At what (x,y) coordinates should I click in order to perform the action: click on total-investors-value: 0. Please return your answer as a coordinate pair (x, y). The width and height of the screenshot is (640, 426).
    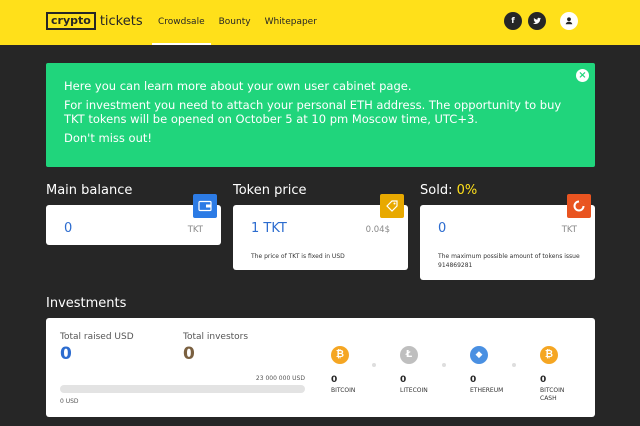
    Looking at the image, I should click on (189, 354).